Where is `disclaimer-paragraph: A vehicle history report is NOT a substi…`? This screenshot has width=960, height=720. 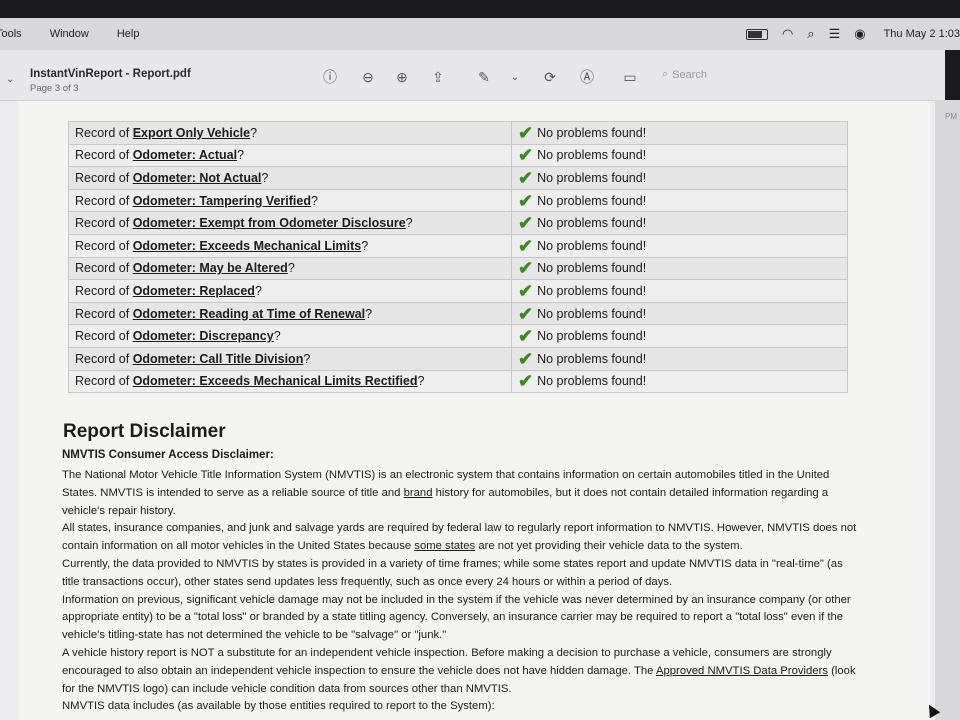
disclaimer-paragraph: A vehicle history report is NOT a substi… is located at coordinates (459, 670).